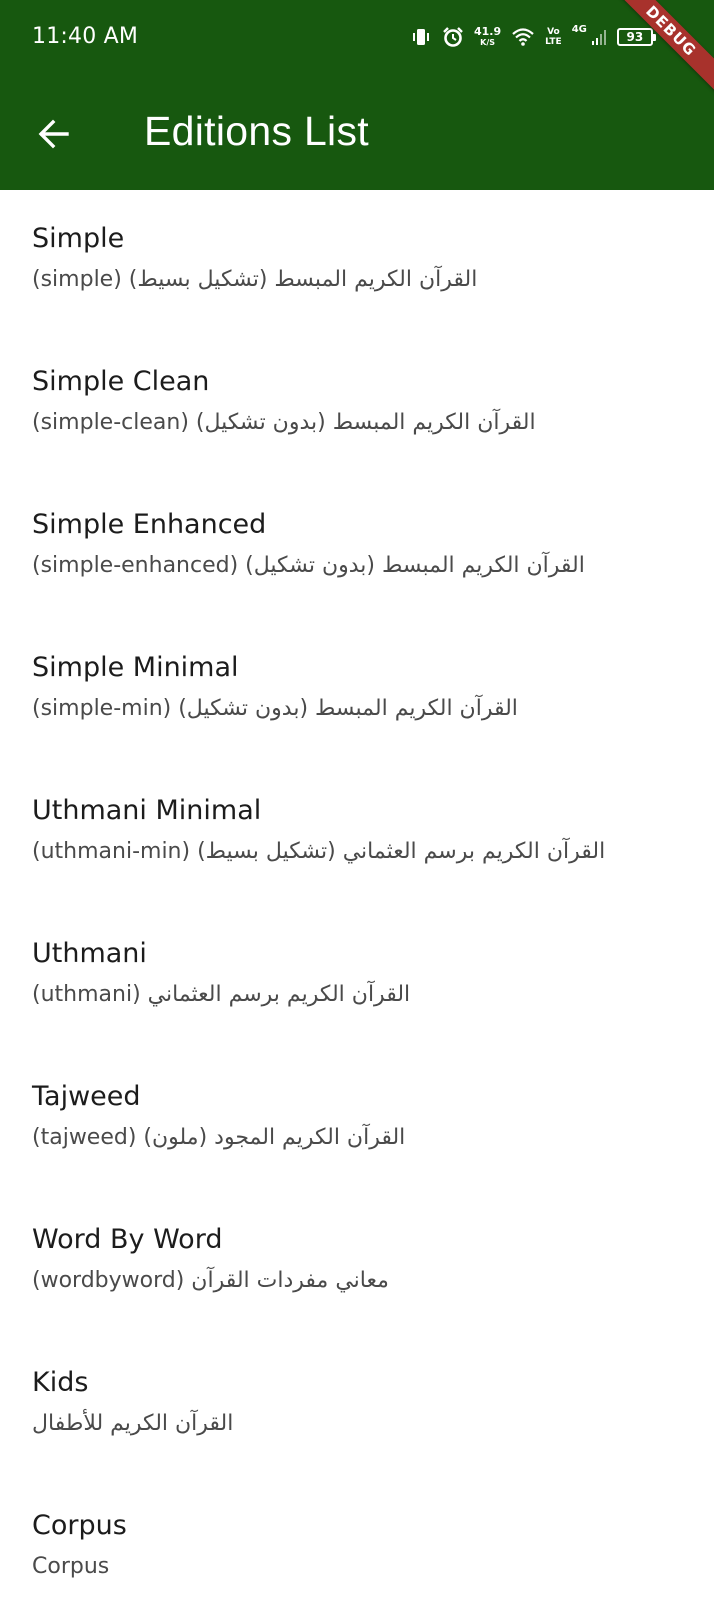 The image size is (714, 1620). What do you see at coordinates (553, 42) in the screenshot?
I see `volte-bottom: LTE` at bounding box center [553, 42].